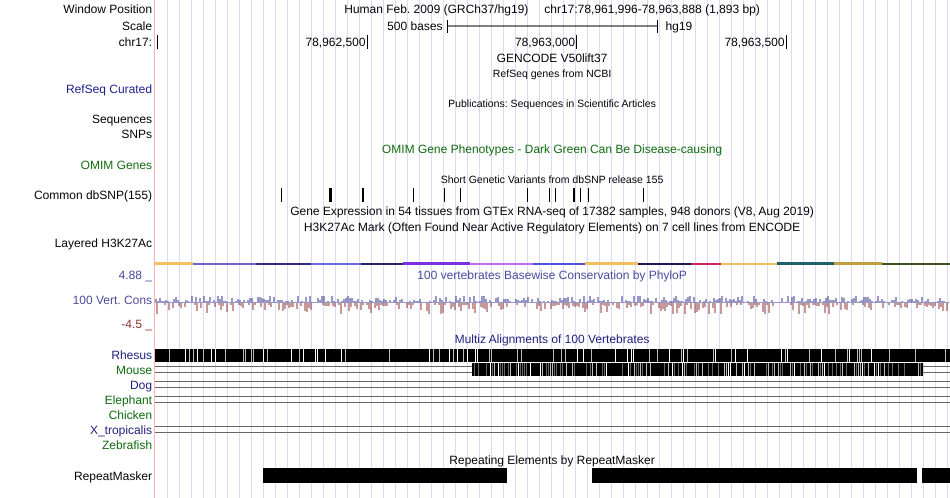  Describe the element at coordinates (552, 275) in the screenshot. I see `track-title: 100 vertebrates Basewise Conservation by PhyloP` at that location.